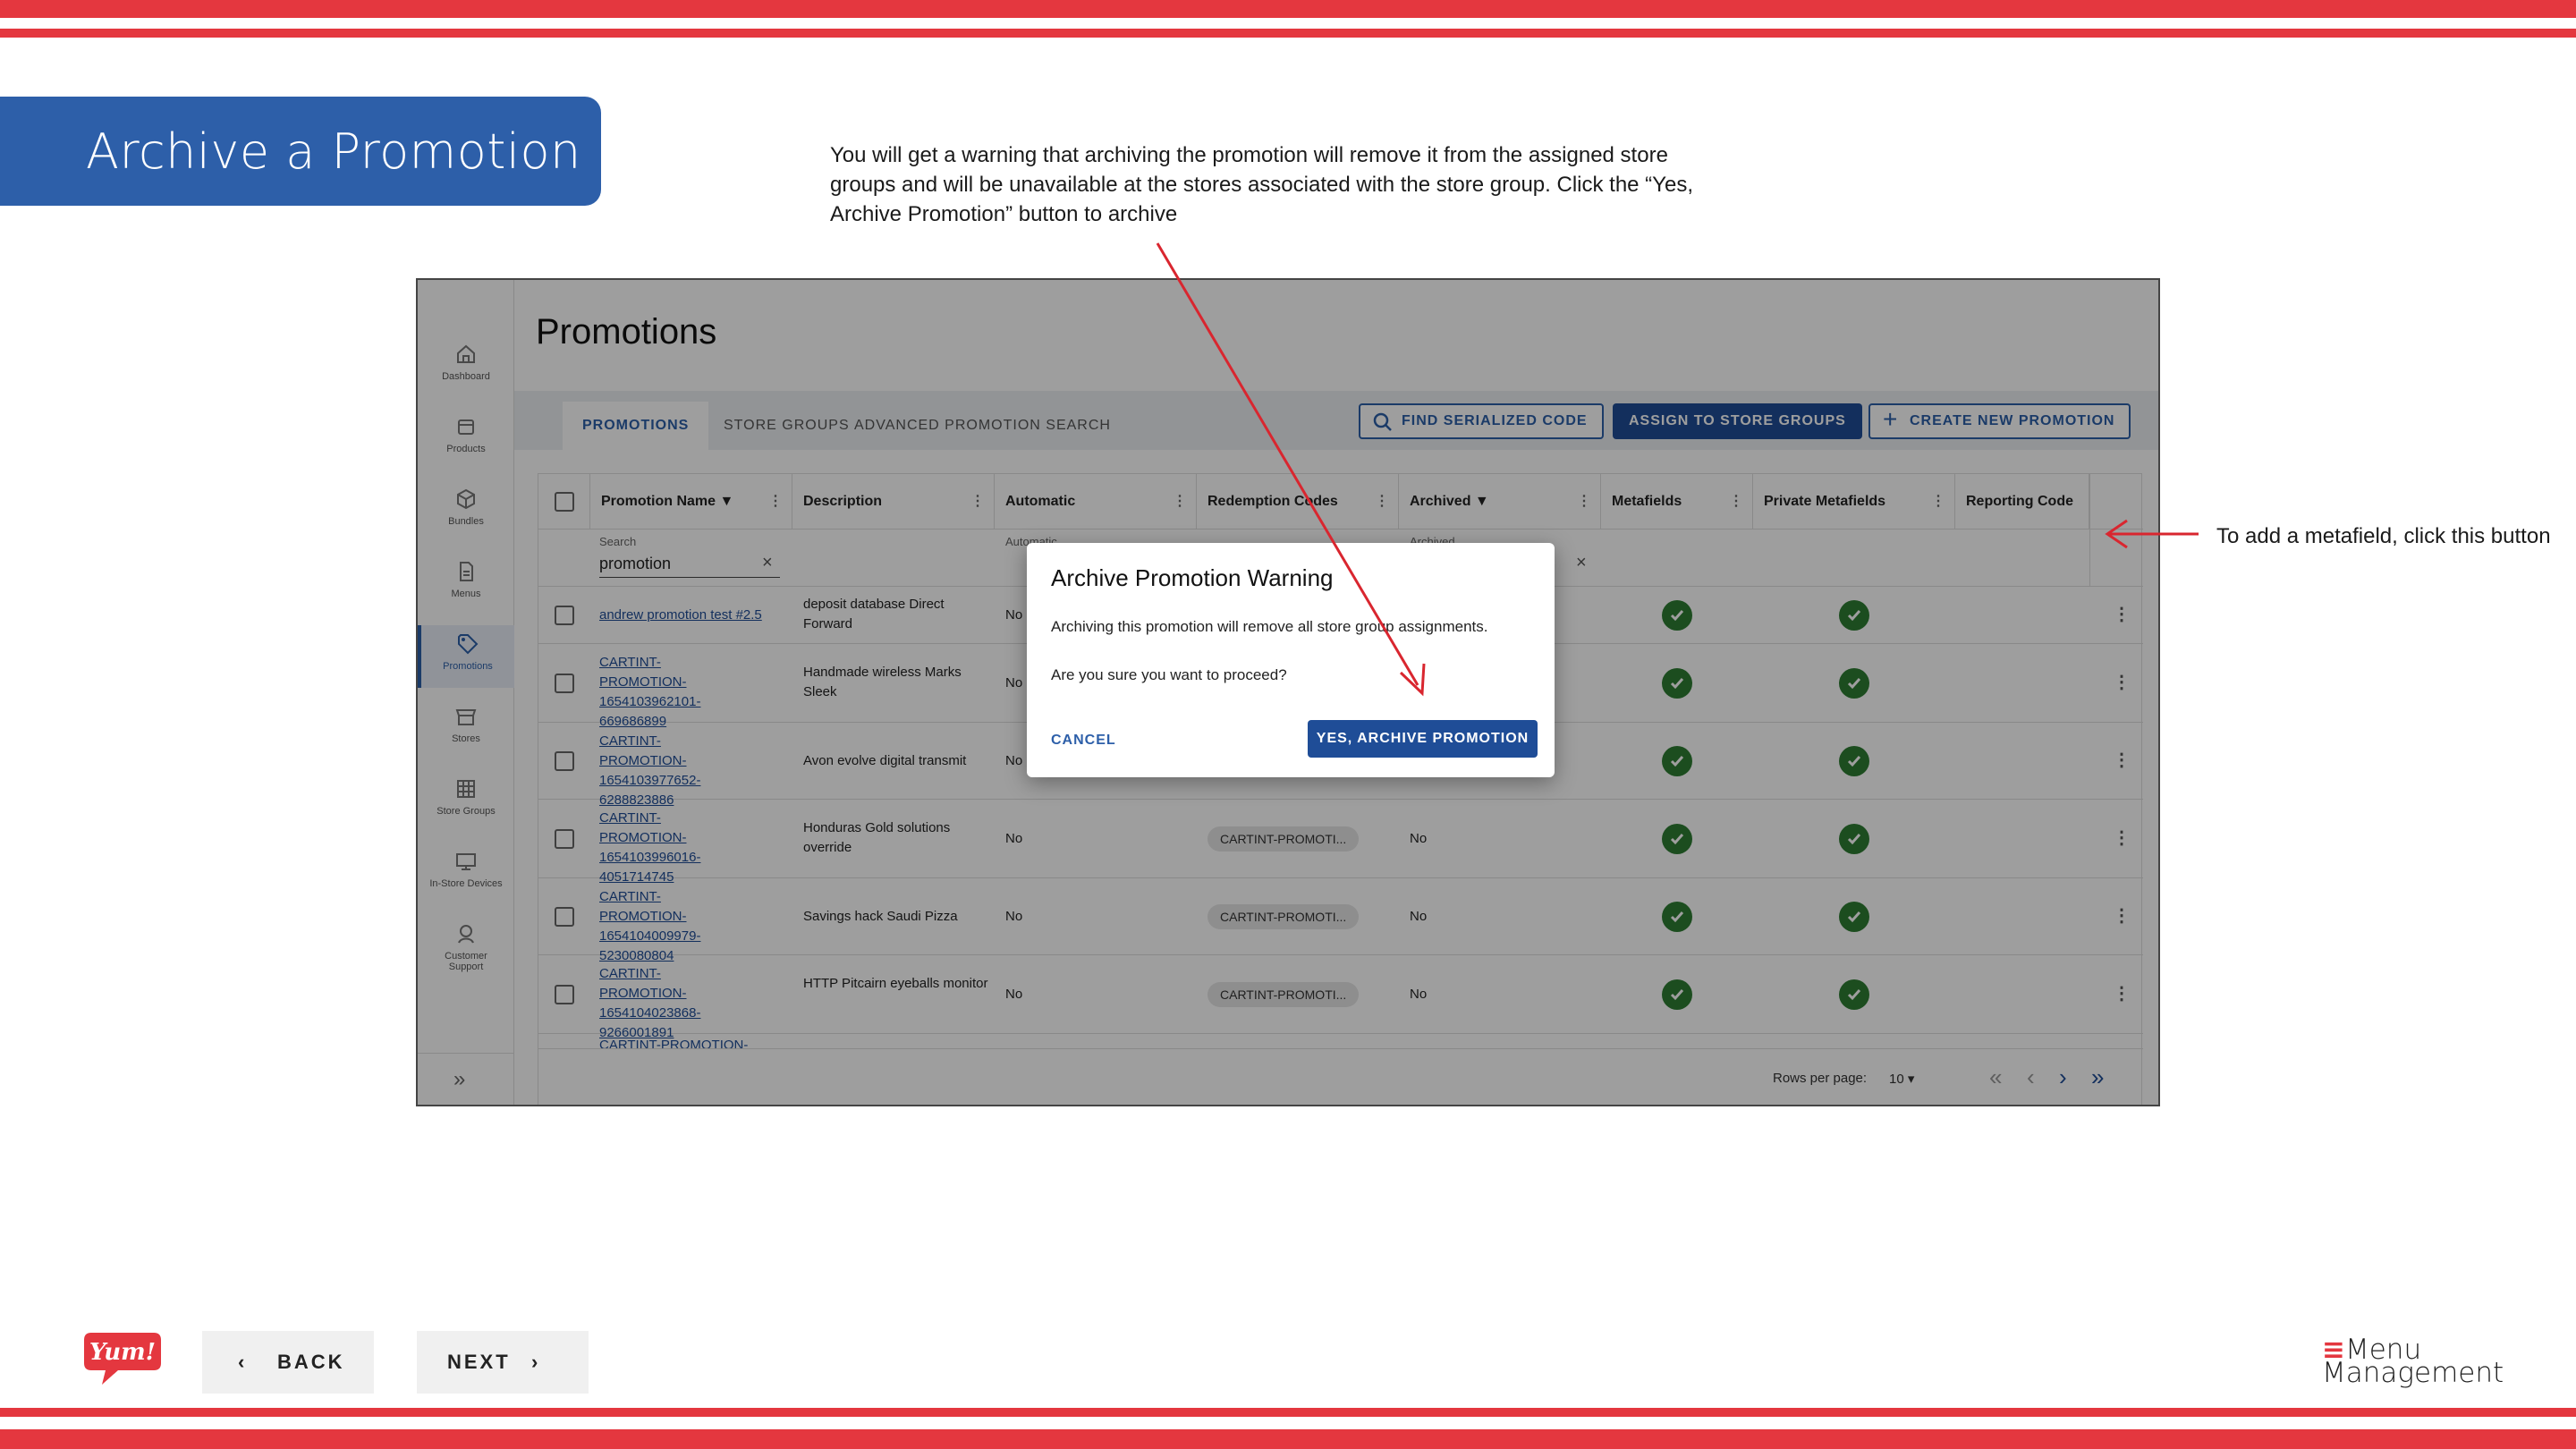  I want to click on next-label: NEXT, so click(479, 1362).